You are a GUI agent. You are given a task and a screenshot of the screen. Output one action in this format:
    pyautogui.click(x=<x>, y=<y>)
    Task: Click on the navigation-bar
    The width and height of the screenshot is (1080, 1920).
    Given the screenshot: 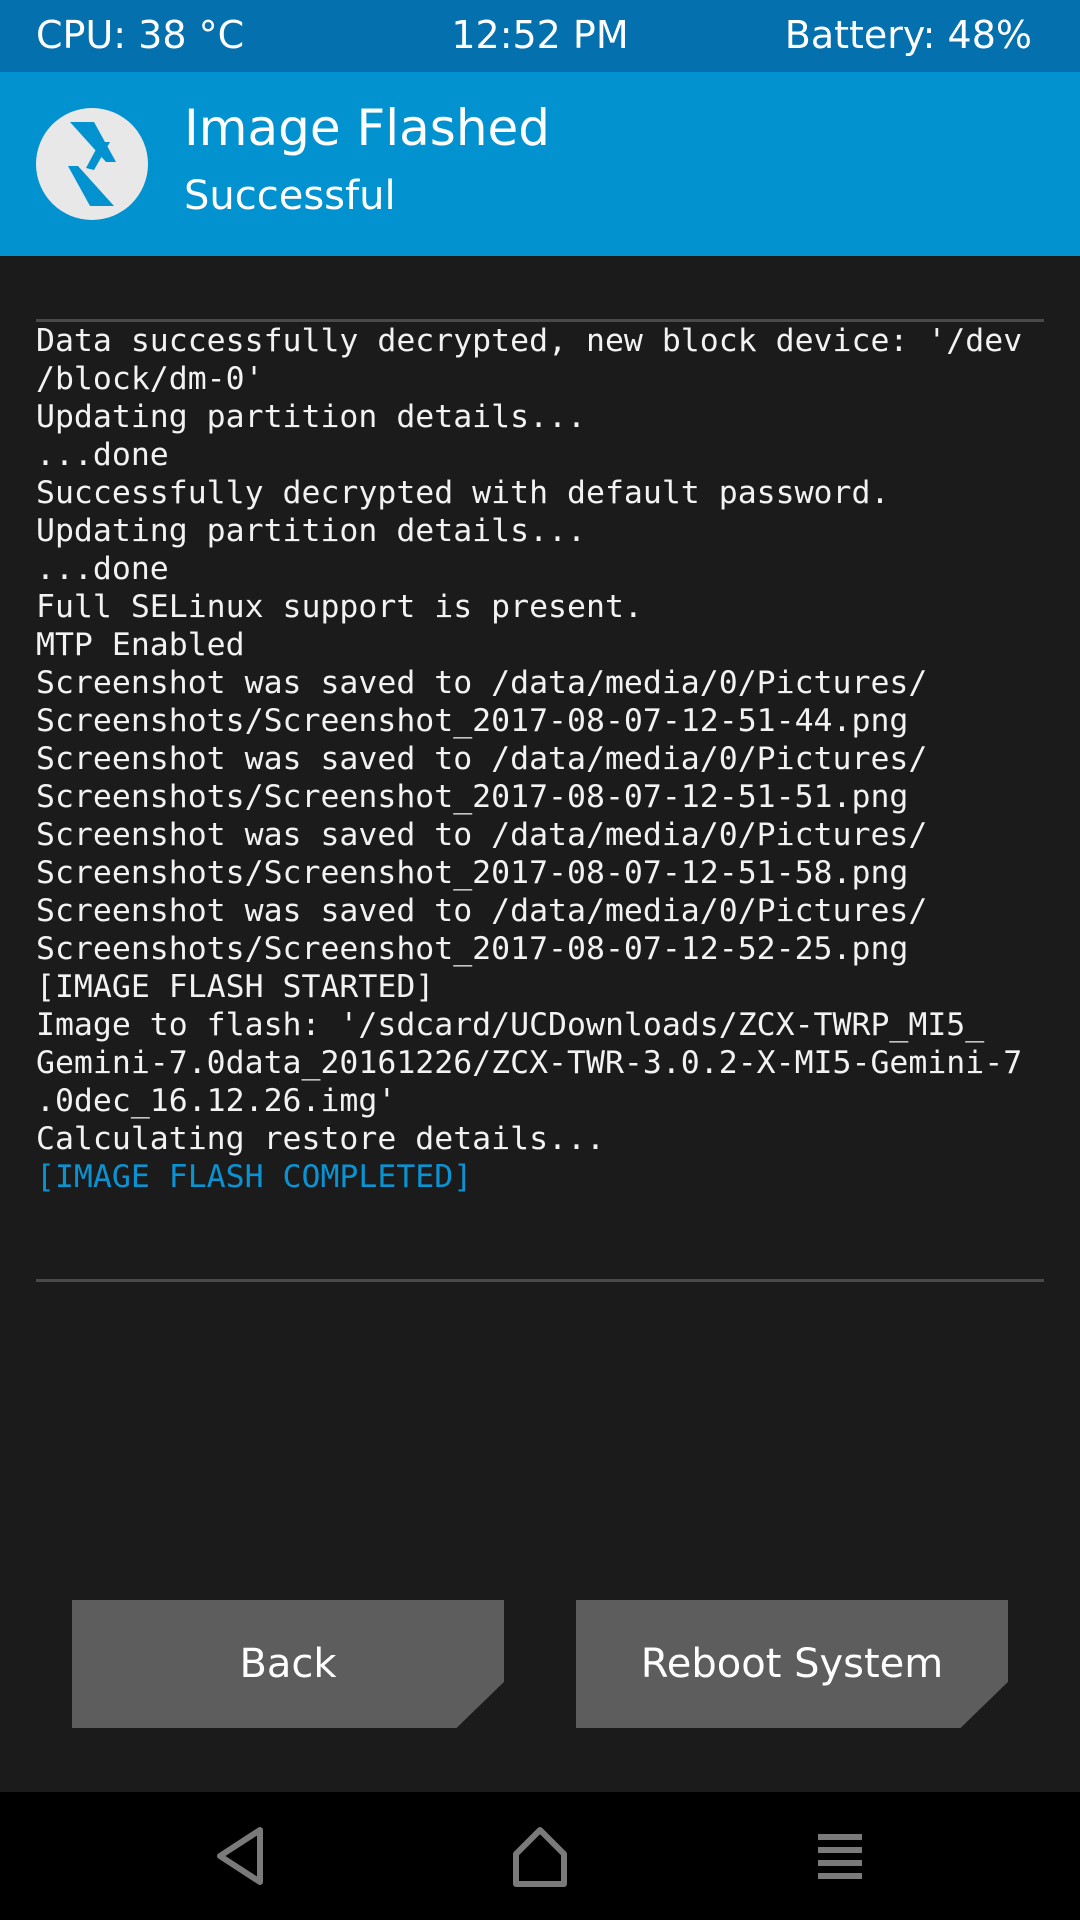 What is the action you would take?
    pyautogui.click(x=540, y=1856)
    